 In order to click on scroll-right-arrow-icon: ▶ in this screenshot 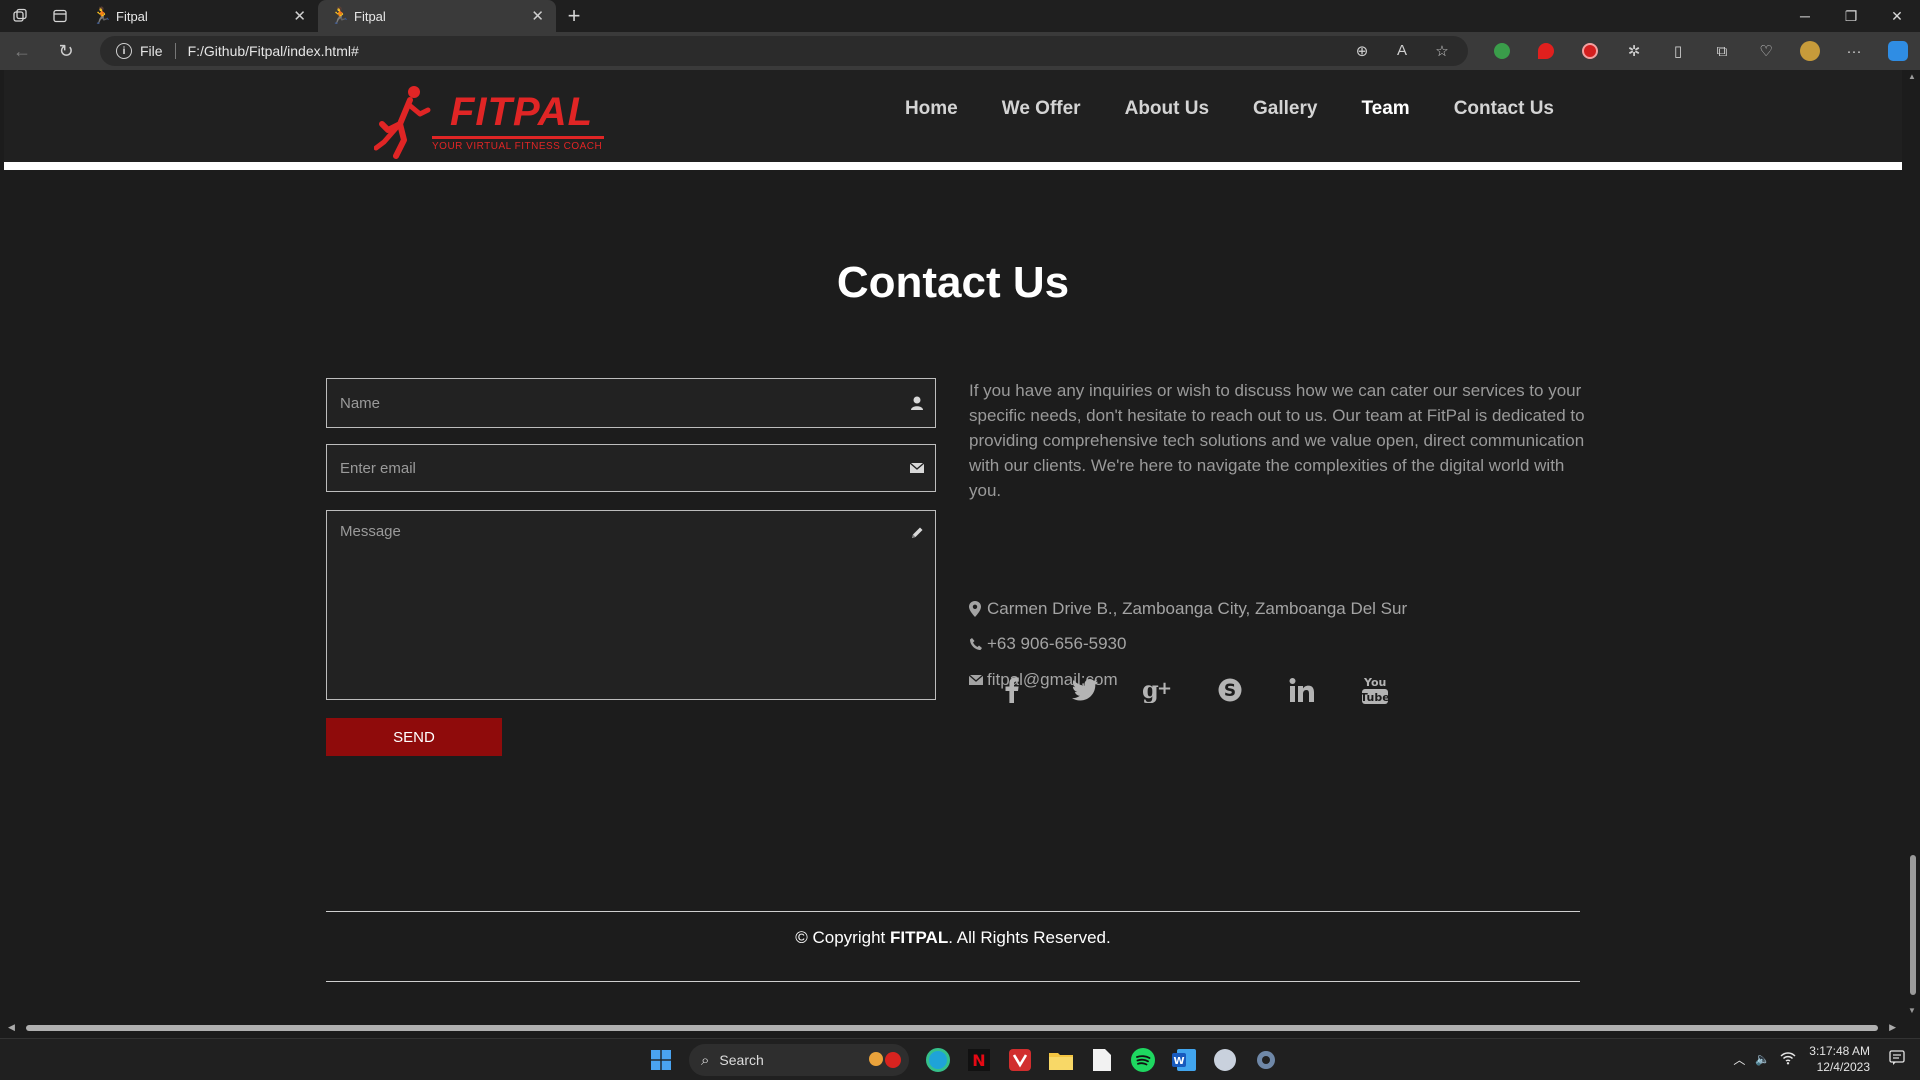, I will do `click(1892, 1027)`.